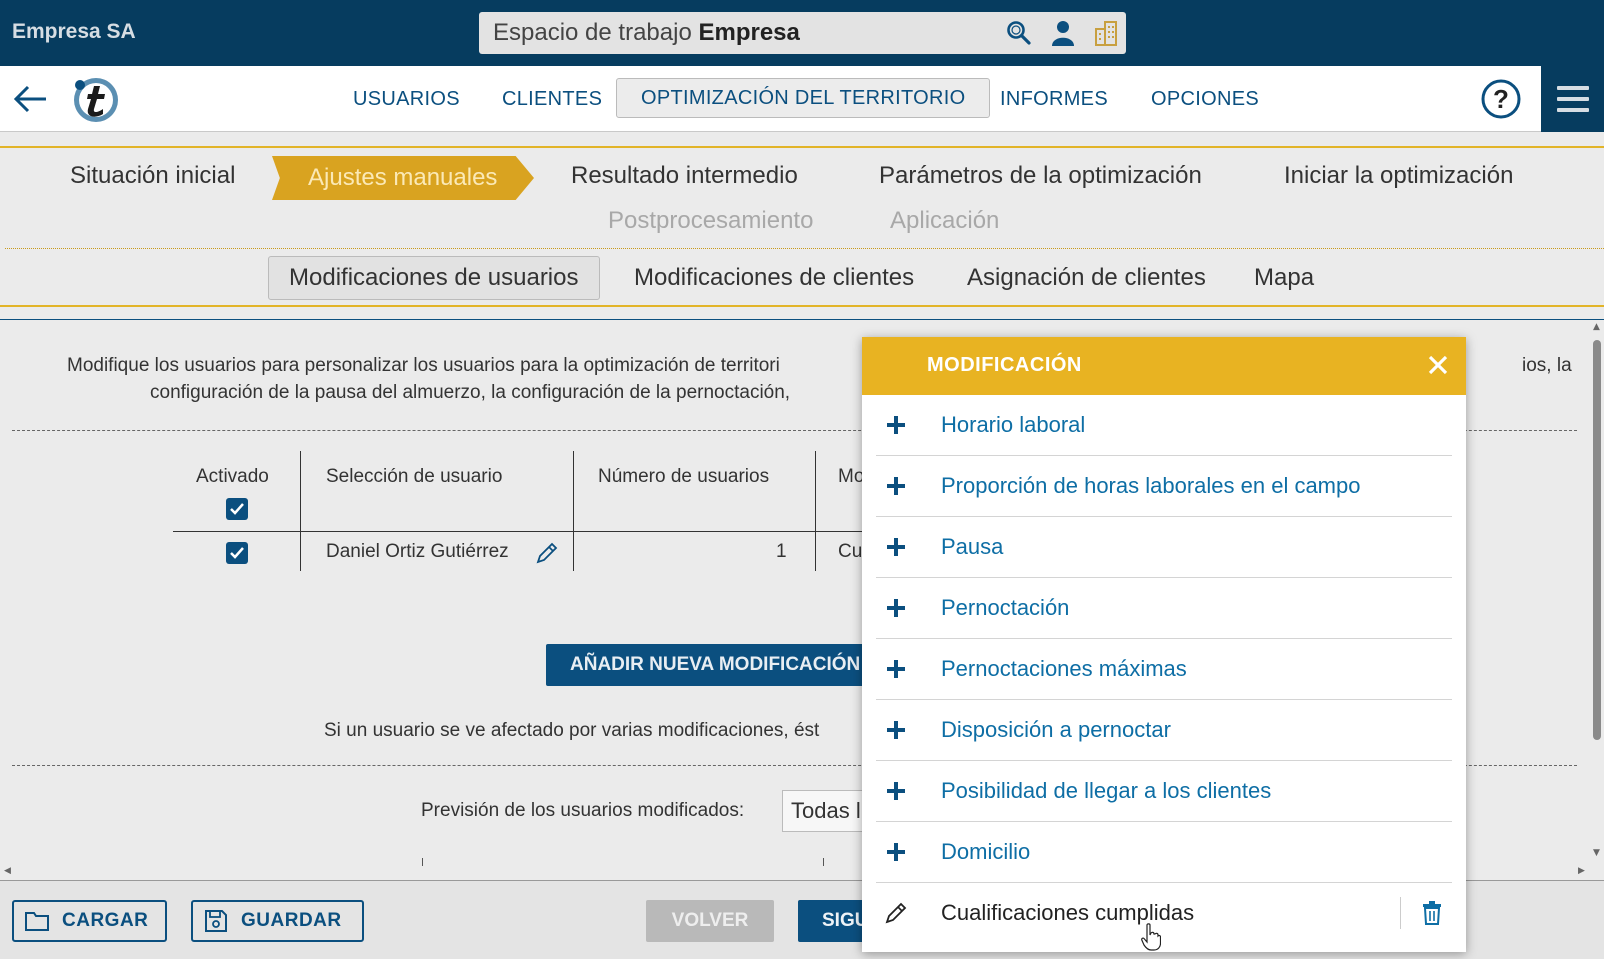 This screenshot has width=1604, height=959. Describe the element at coordinates (774, 278) in the screenshot. I see `tab-modificaciones-clientes: Modificaciones de clientes` at that location.